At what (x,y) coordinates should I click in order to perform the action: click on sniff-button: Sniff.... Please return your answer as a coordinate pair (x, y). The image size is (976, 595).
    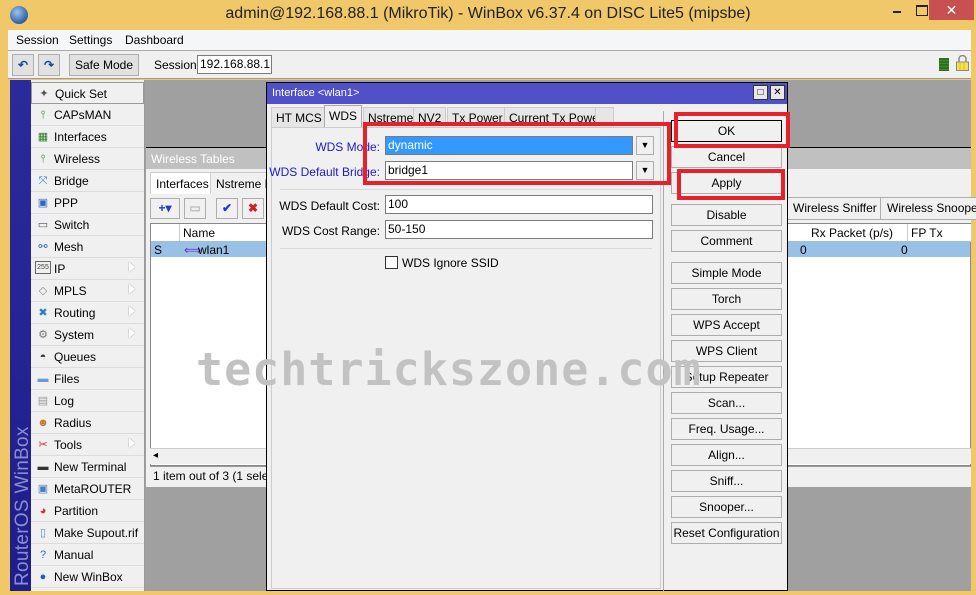
    Looking at the image, I should click on (726, 481).